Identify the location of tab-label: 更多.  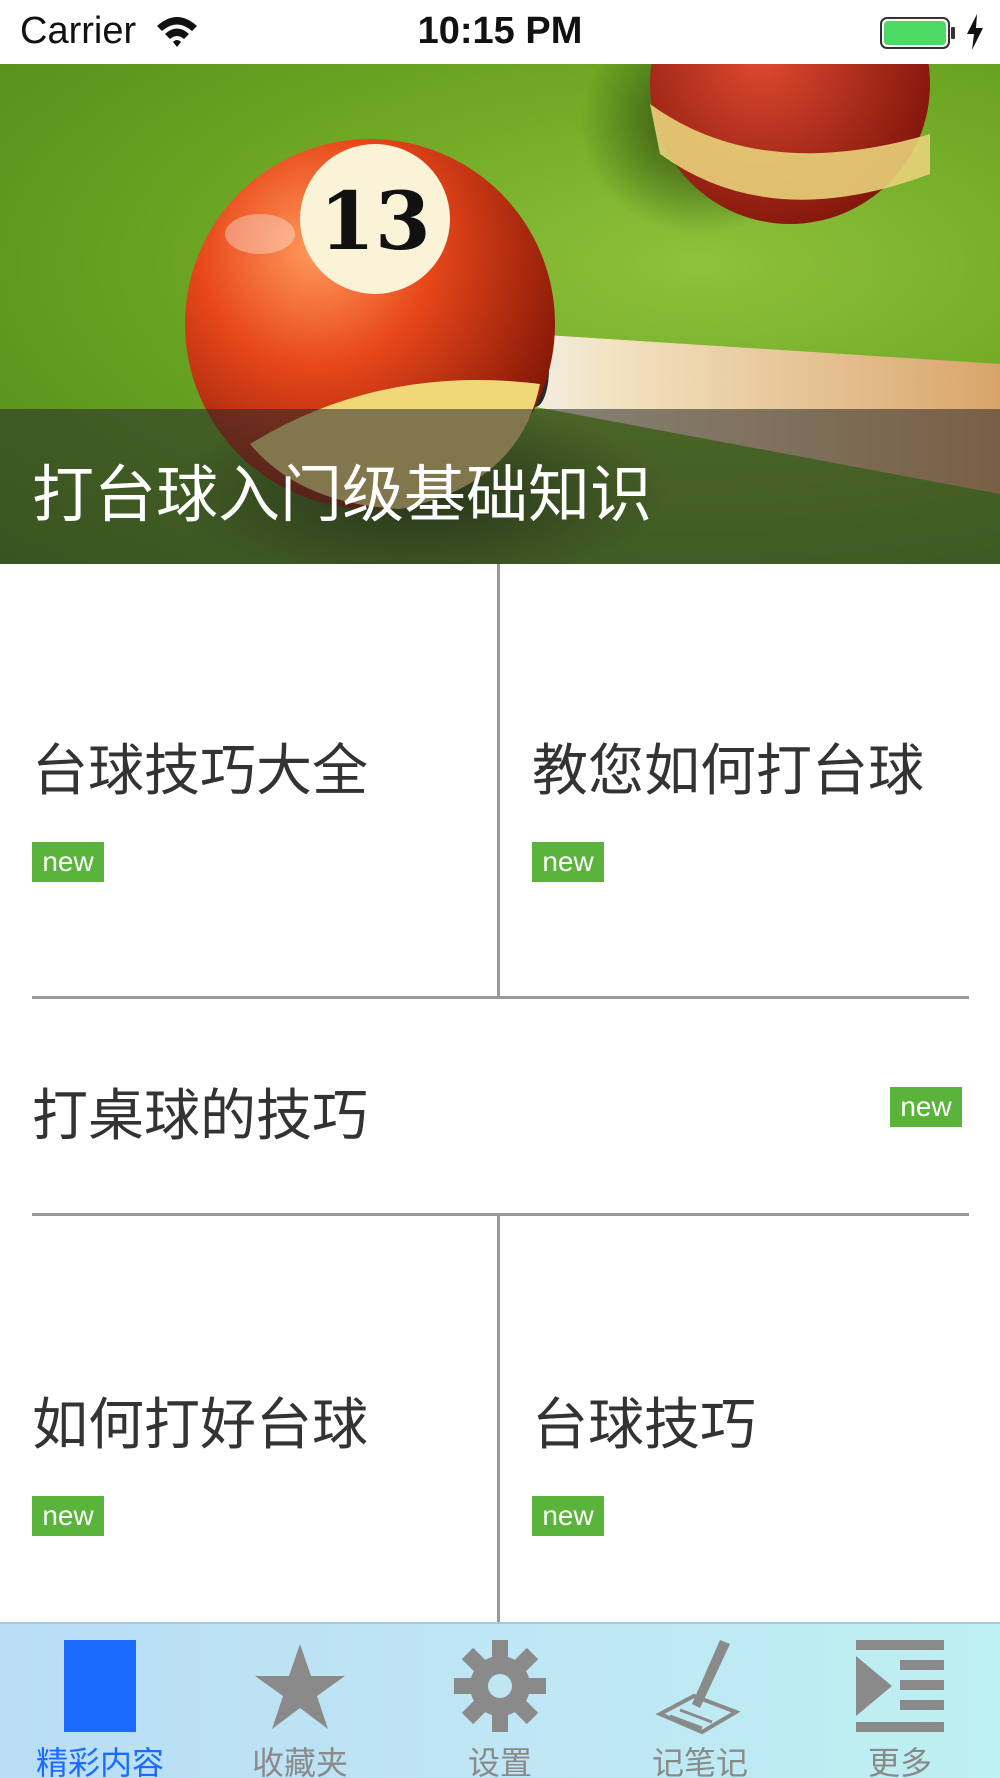
(899, 1761).